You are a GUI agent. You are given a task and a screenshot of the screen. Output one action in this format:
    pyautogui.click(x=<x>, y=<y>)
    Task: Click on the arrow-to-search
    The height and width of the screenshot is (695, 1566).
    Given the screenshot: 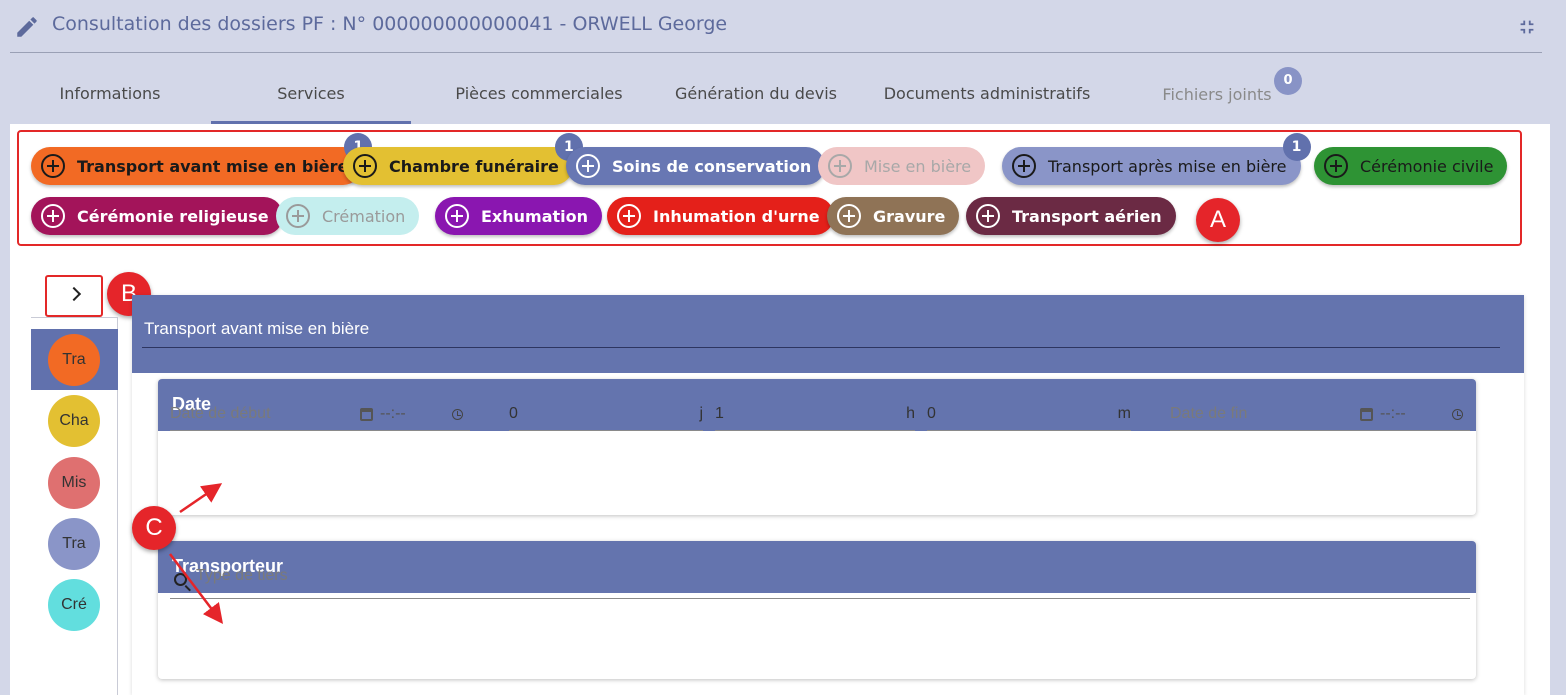 What is the action you would take?
    pyautogui.click(x=196, y=588)
    